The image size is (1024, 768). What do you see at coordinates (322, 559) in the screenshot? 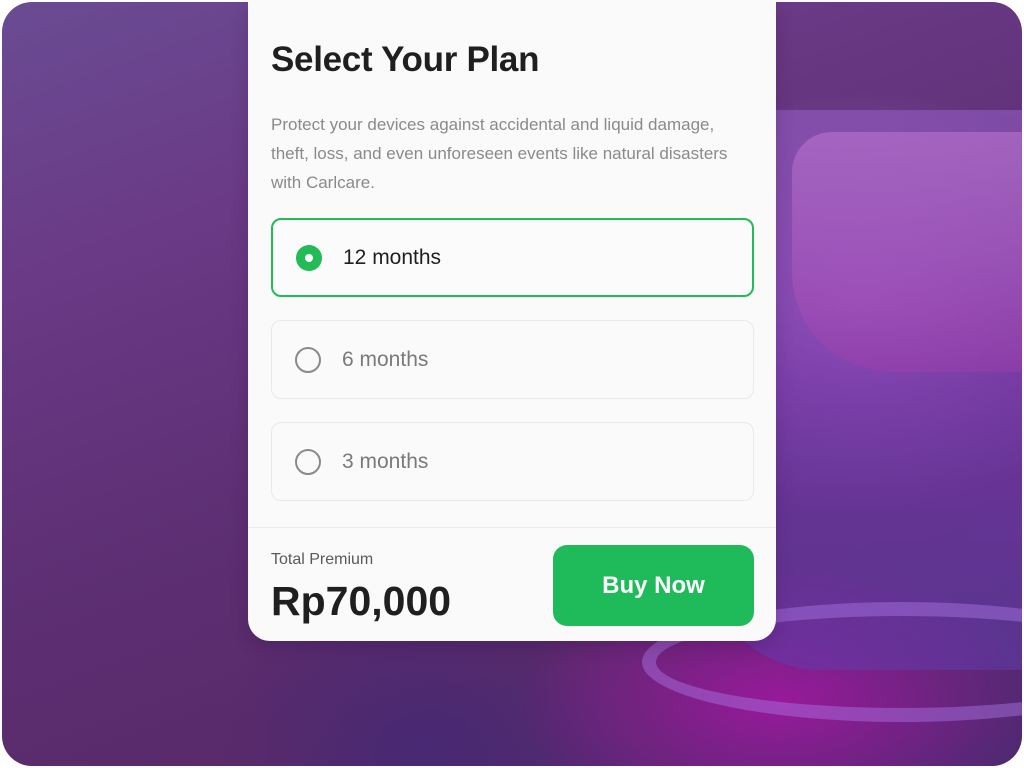
I see `total-premium-label: Total Premium` at bounding box center [322, 559].